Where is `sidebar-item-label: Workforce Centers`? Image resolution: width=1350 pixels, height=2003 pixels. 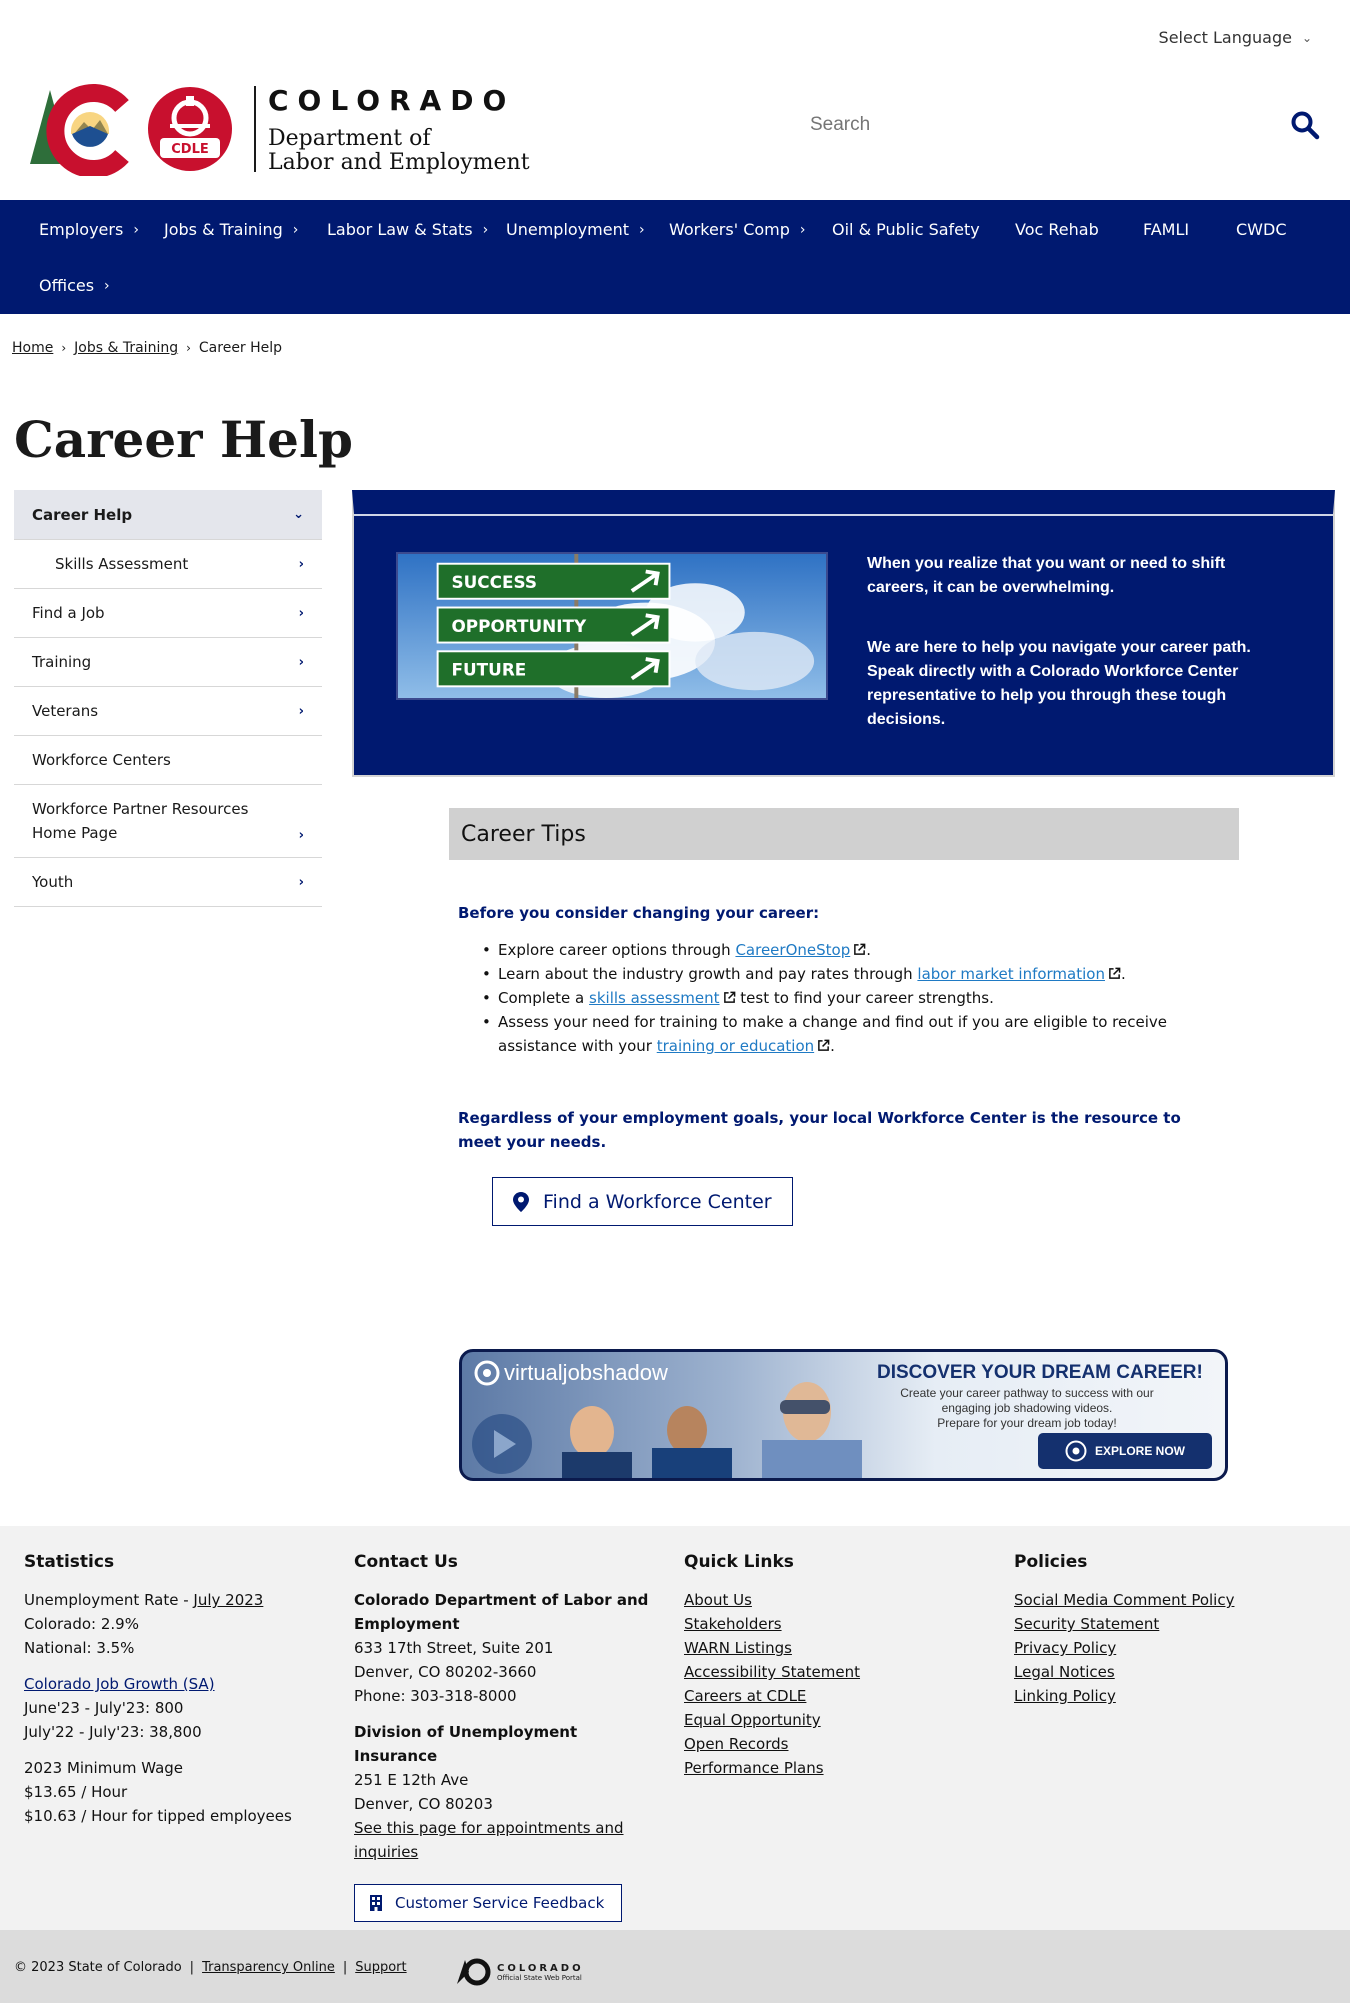 sidebar-item-label: Workforce Centers is located at coordinates (101, 760).